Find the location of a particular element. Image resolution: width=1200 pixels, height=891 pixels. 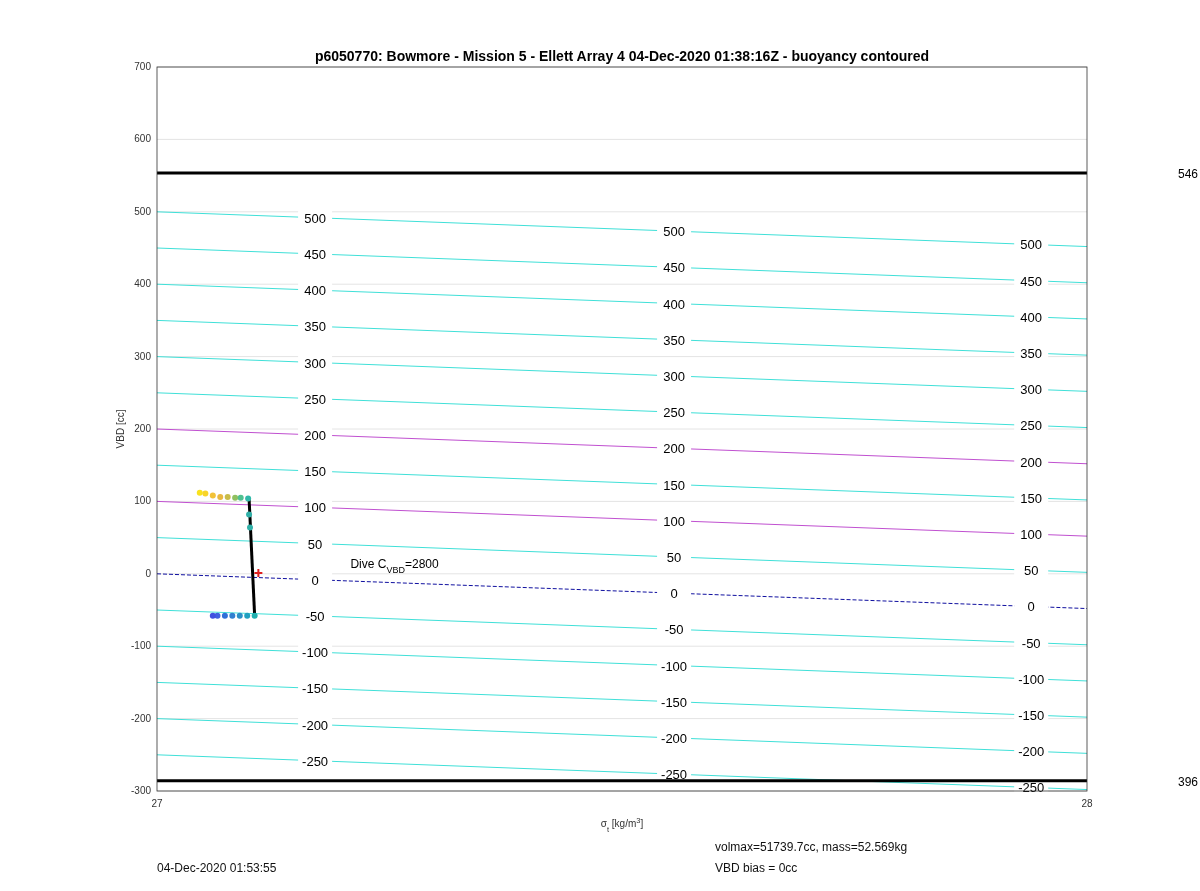

axis-tick-label: -300 is located at coordinates (141, 790).